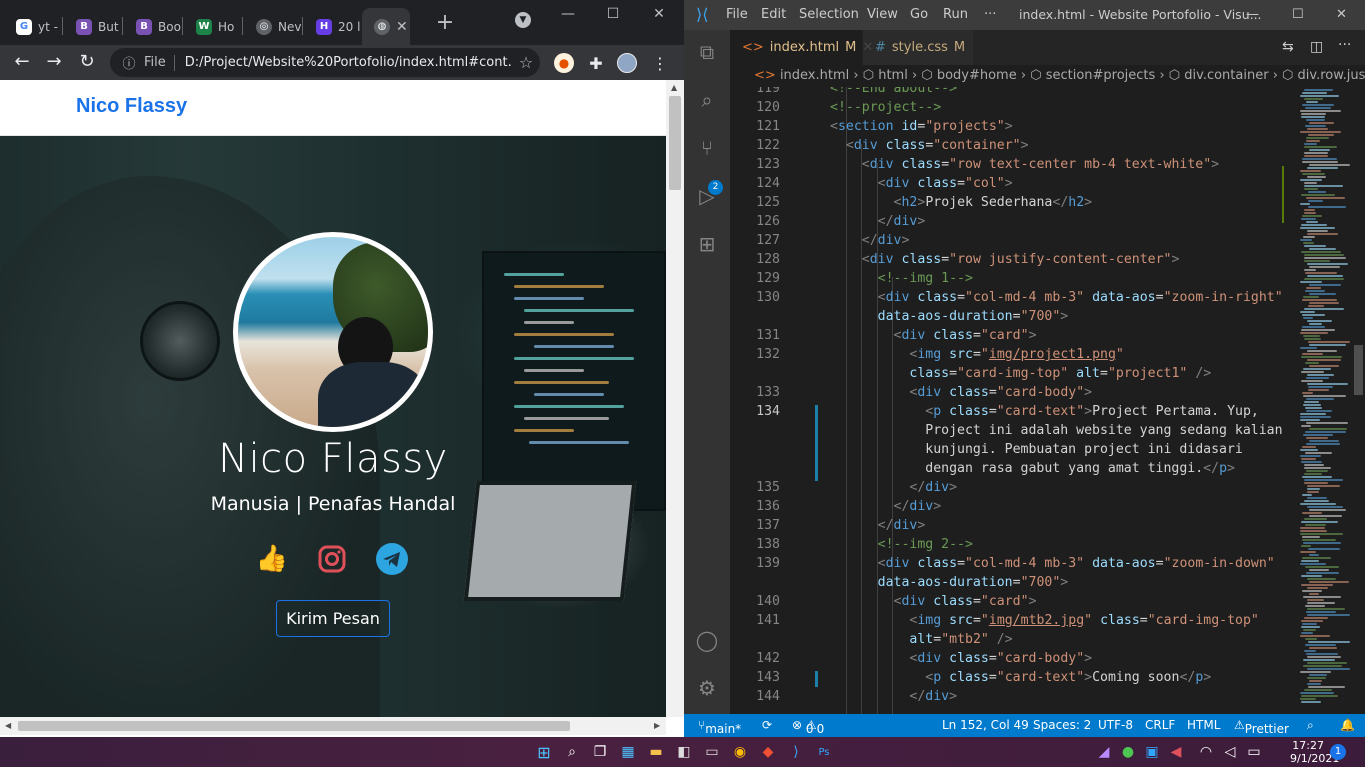 This screenshot has width=1365, height=767. I want to click on menu-more: ···, so click(990, 14).